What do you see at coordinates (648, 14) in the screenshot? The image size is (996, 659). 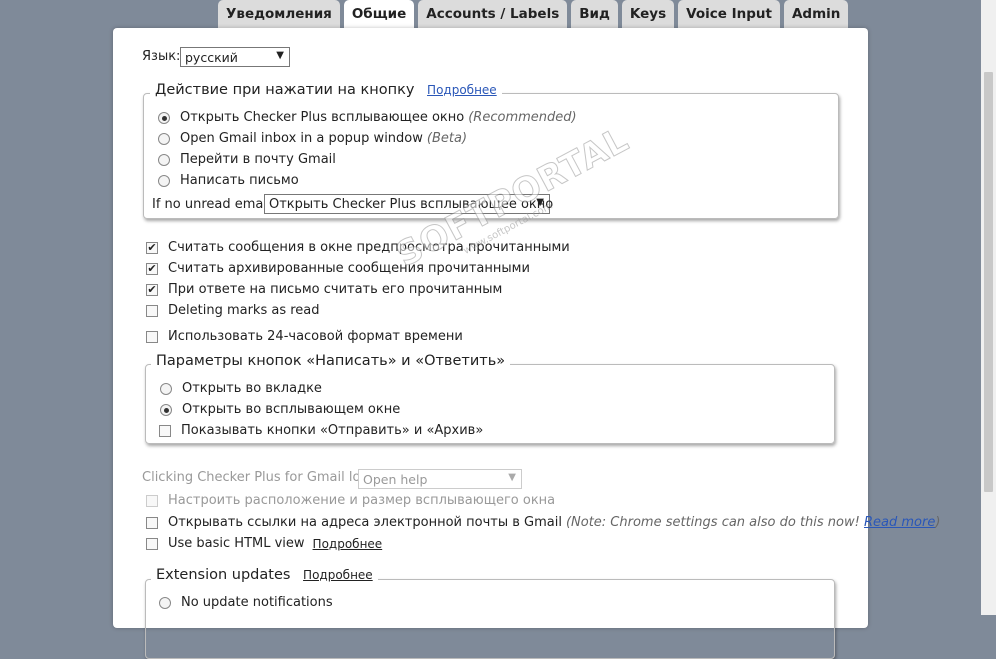 I see `tab-keys: Keys` at bounding box center [648, 14].